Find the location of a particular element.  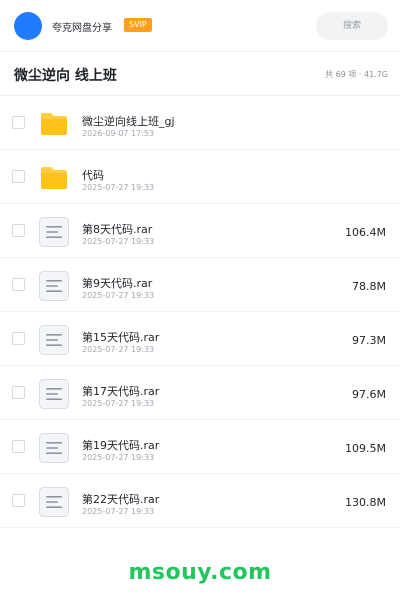

list-item: 代码 2025-07-27 19:33 is located at coordinates (200, 177).